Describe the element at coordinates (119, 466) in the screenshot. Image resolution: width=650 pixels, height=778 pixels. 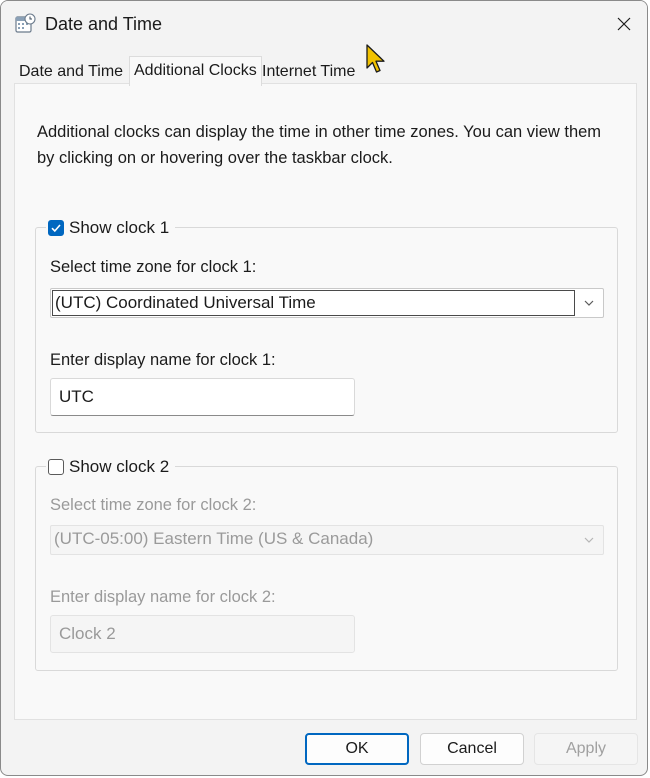
I see `show-clock2-label: Show clock 2` at that location.